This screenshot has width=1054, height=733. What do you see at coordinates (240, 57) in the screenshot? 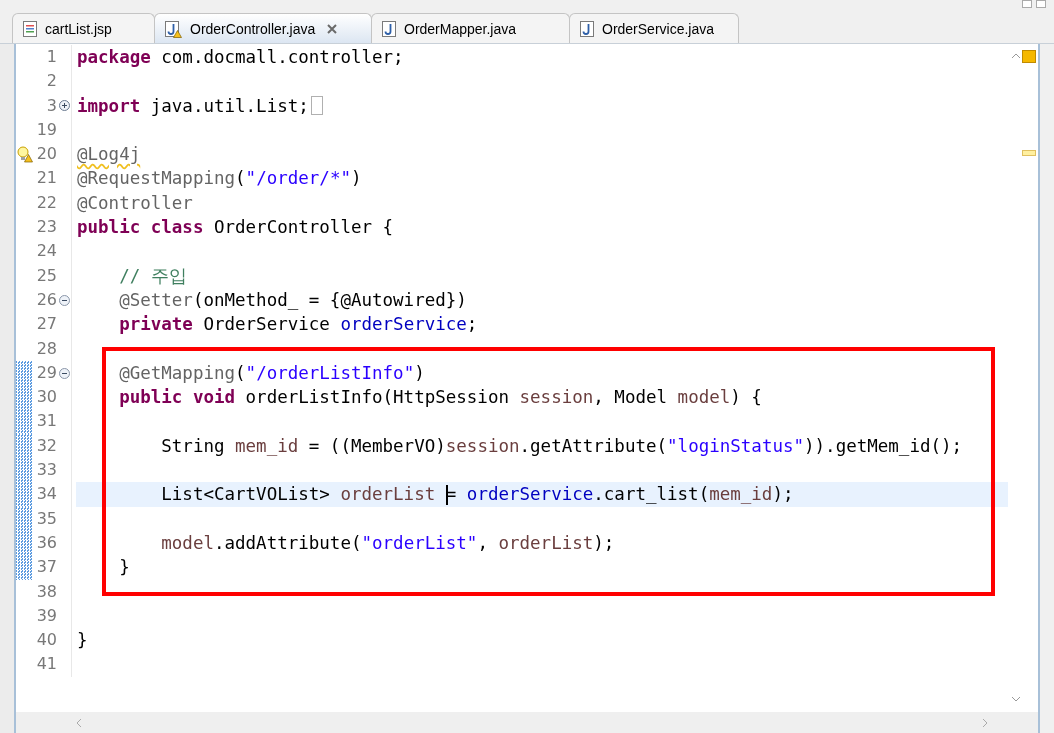
I see `code-line: package com.docmall.controller;` at bounding box center [240, 57].